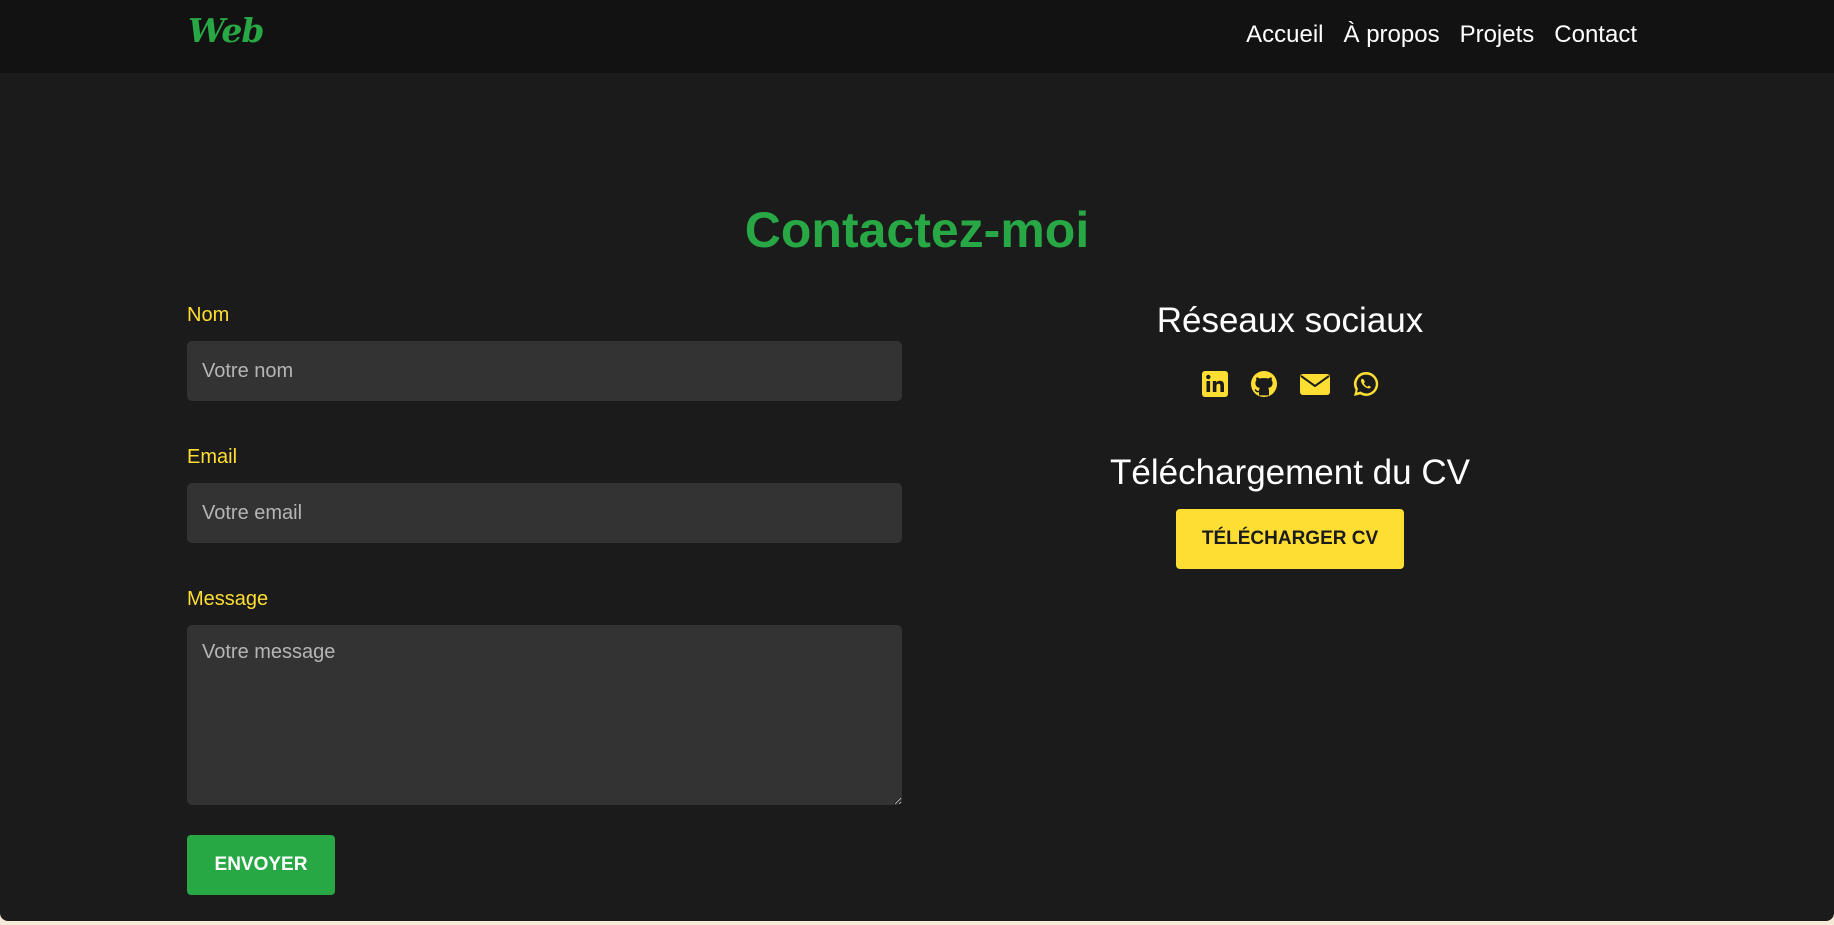  I want to click on nav-link-contact: Contact, so click(1595, 35).